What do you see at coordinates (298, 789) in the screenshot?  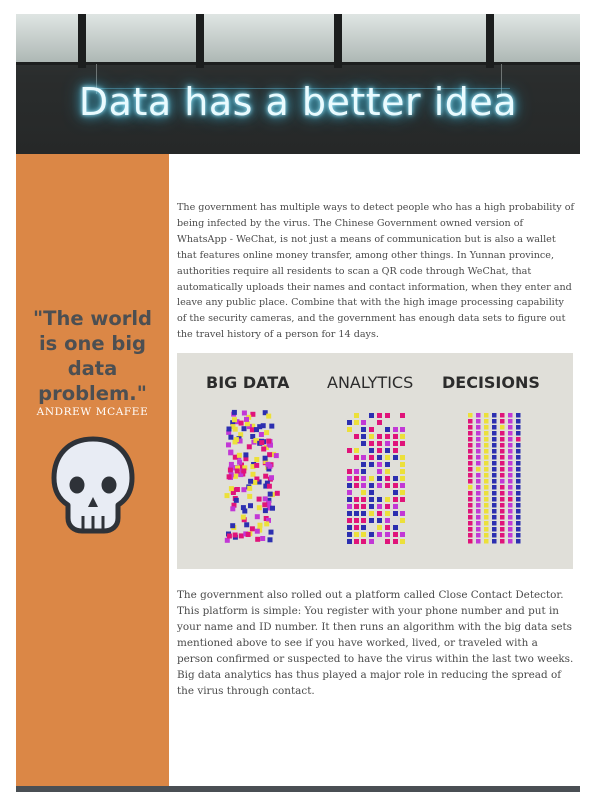 I see `footer-bar` at bounding box center [298, 789].